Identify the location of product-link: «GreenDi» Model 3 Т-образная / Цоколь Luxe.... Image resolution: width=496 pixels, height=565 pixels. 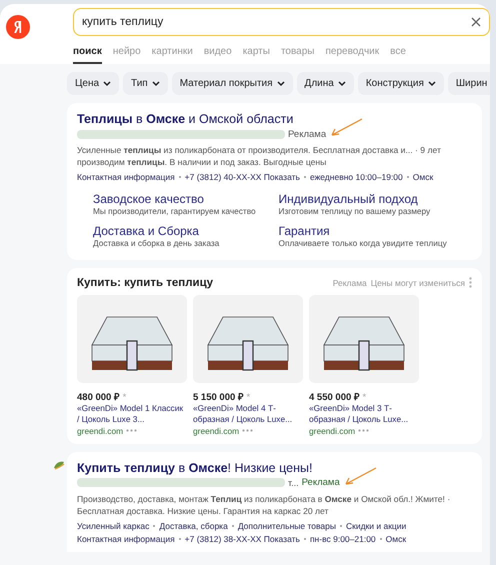
(364, 414).